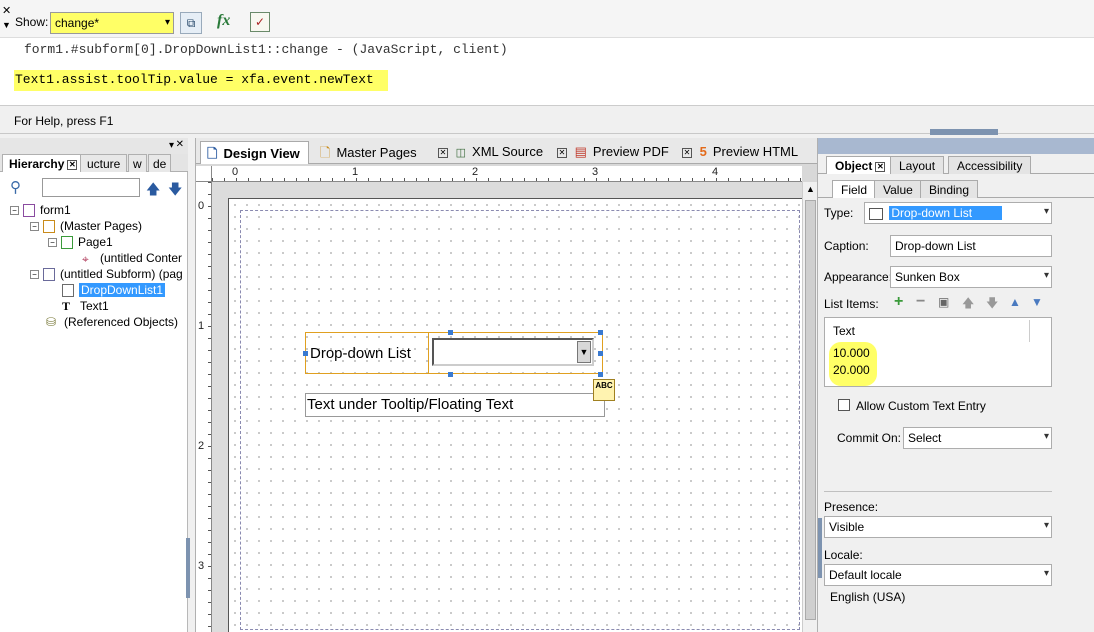 The image size is (1094, 632). What do you see at coordinates (844, 405) in the screenshot?
I see `allow-custom-checkbox` at bounding box center [844, 405].